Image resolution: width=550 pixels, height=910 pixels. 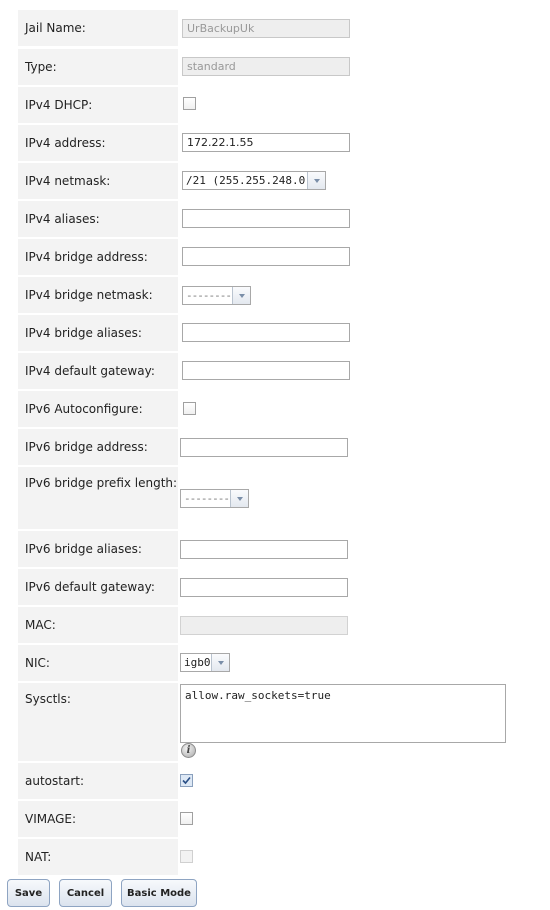 I want to click on type-label: Type:, so click(x=98, y=67).